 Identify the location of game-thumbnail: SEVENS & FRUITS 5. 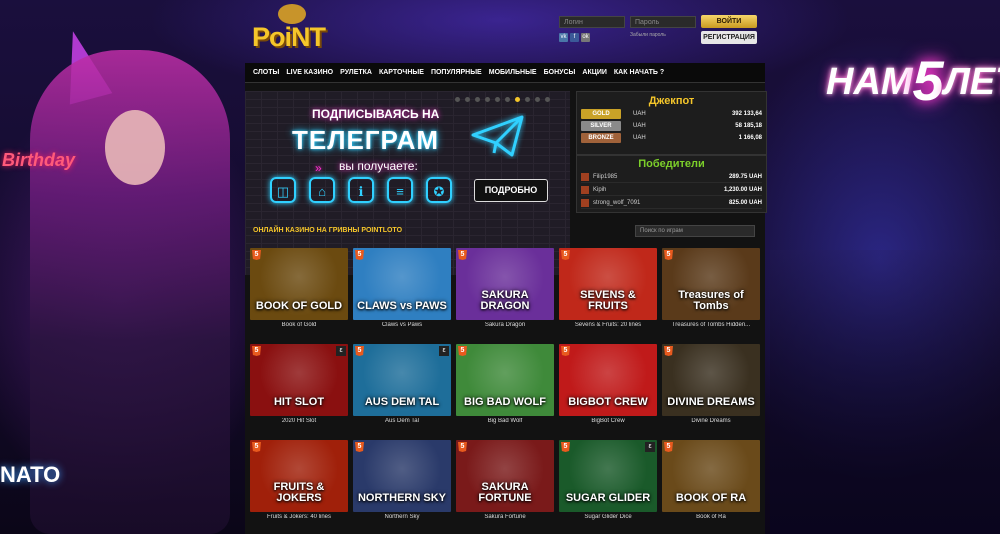
(608, 284).